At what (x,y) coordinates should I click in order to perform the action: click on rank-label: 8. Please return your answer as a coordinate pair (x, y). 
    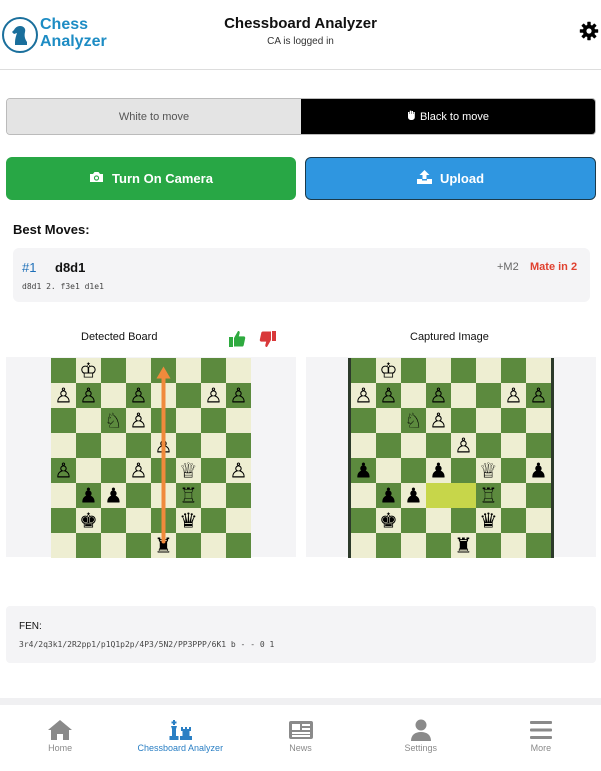
    Looking at the image, I should click on (54, 538).